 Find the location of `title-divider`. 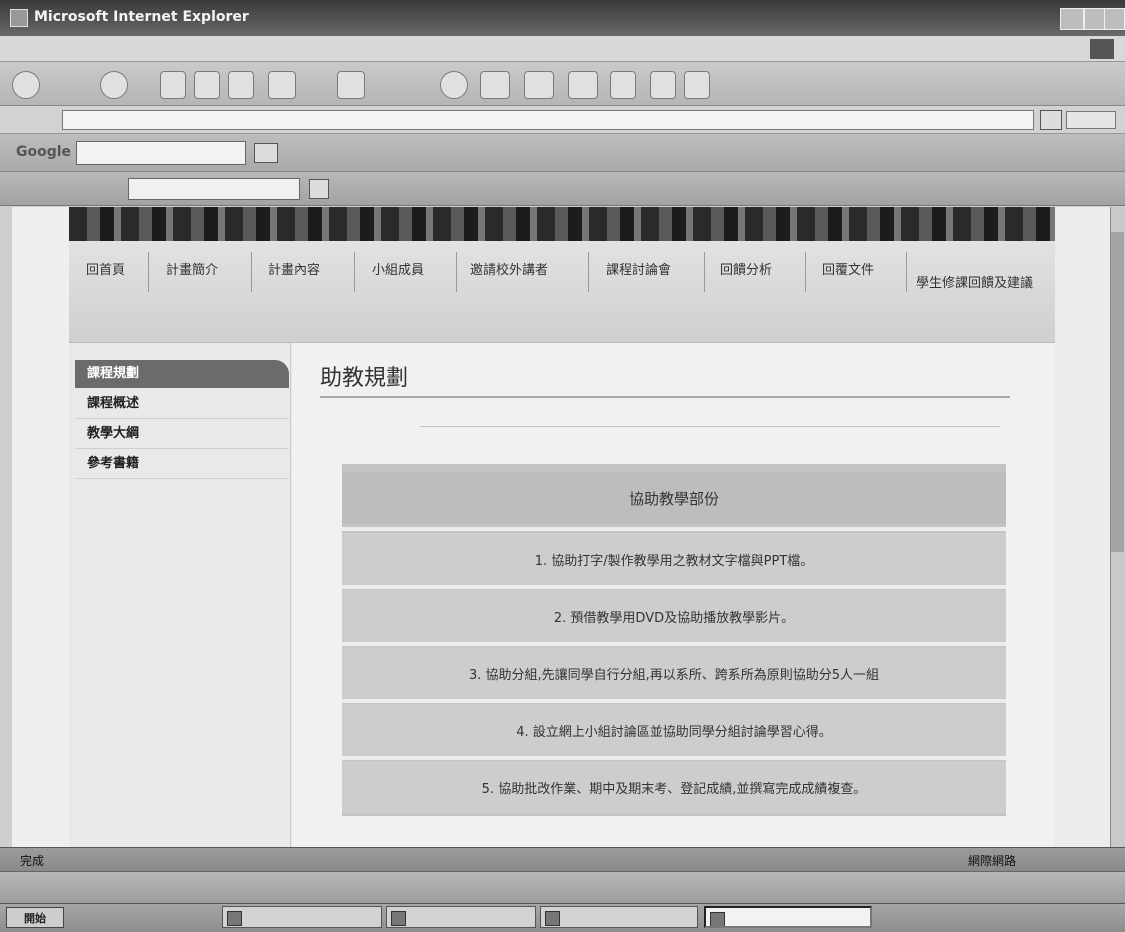

title-divider is located at coordinates (665, 397).